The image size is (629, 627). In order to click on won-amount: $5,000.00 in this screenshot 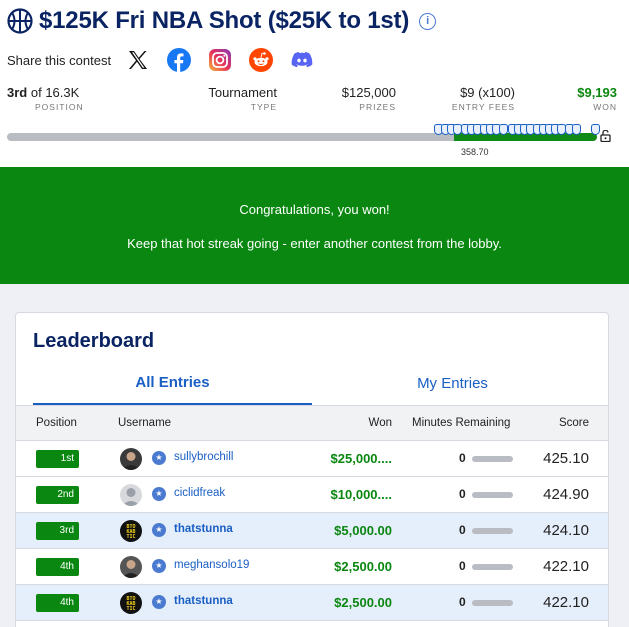, I will do `click(363, 530)`.